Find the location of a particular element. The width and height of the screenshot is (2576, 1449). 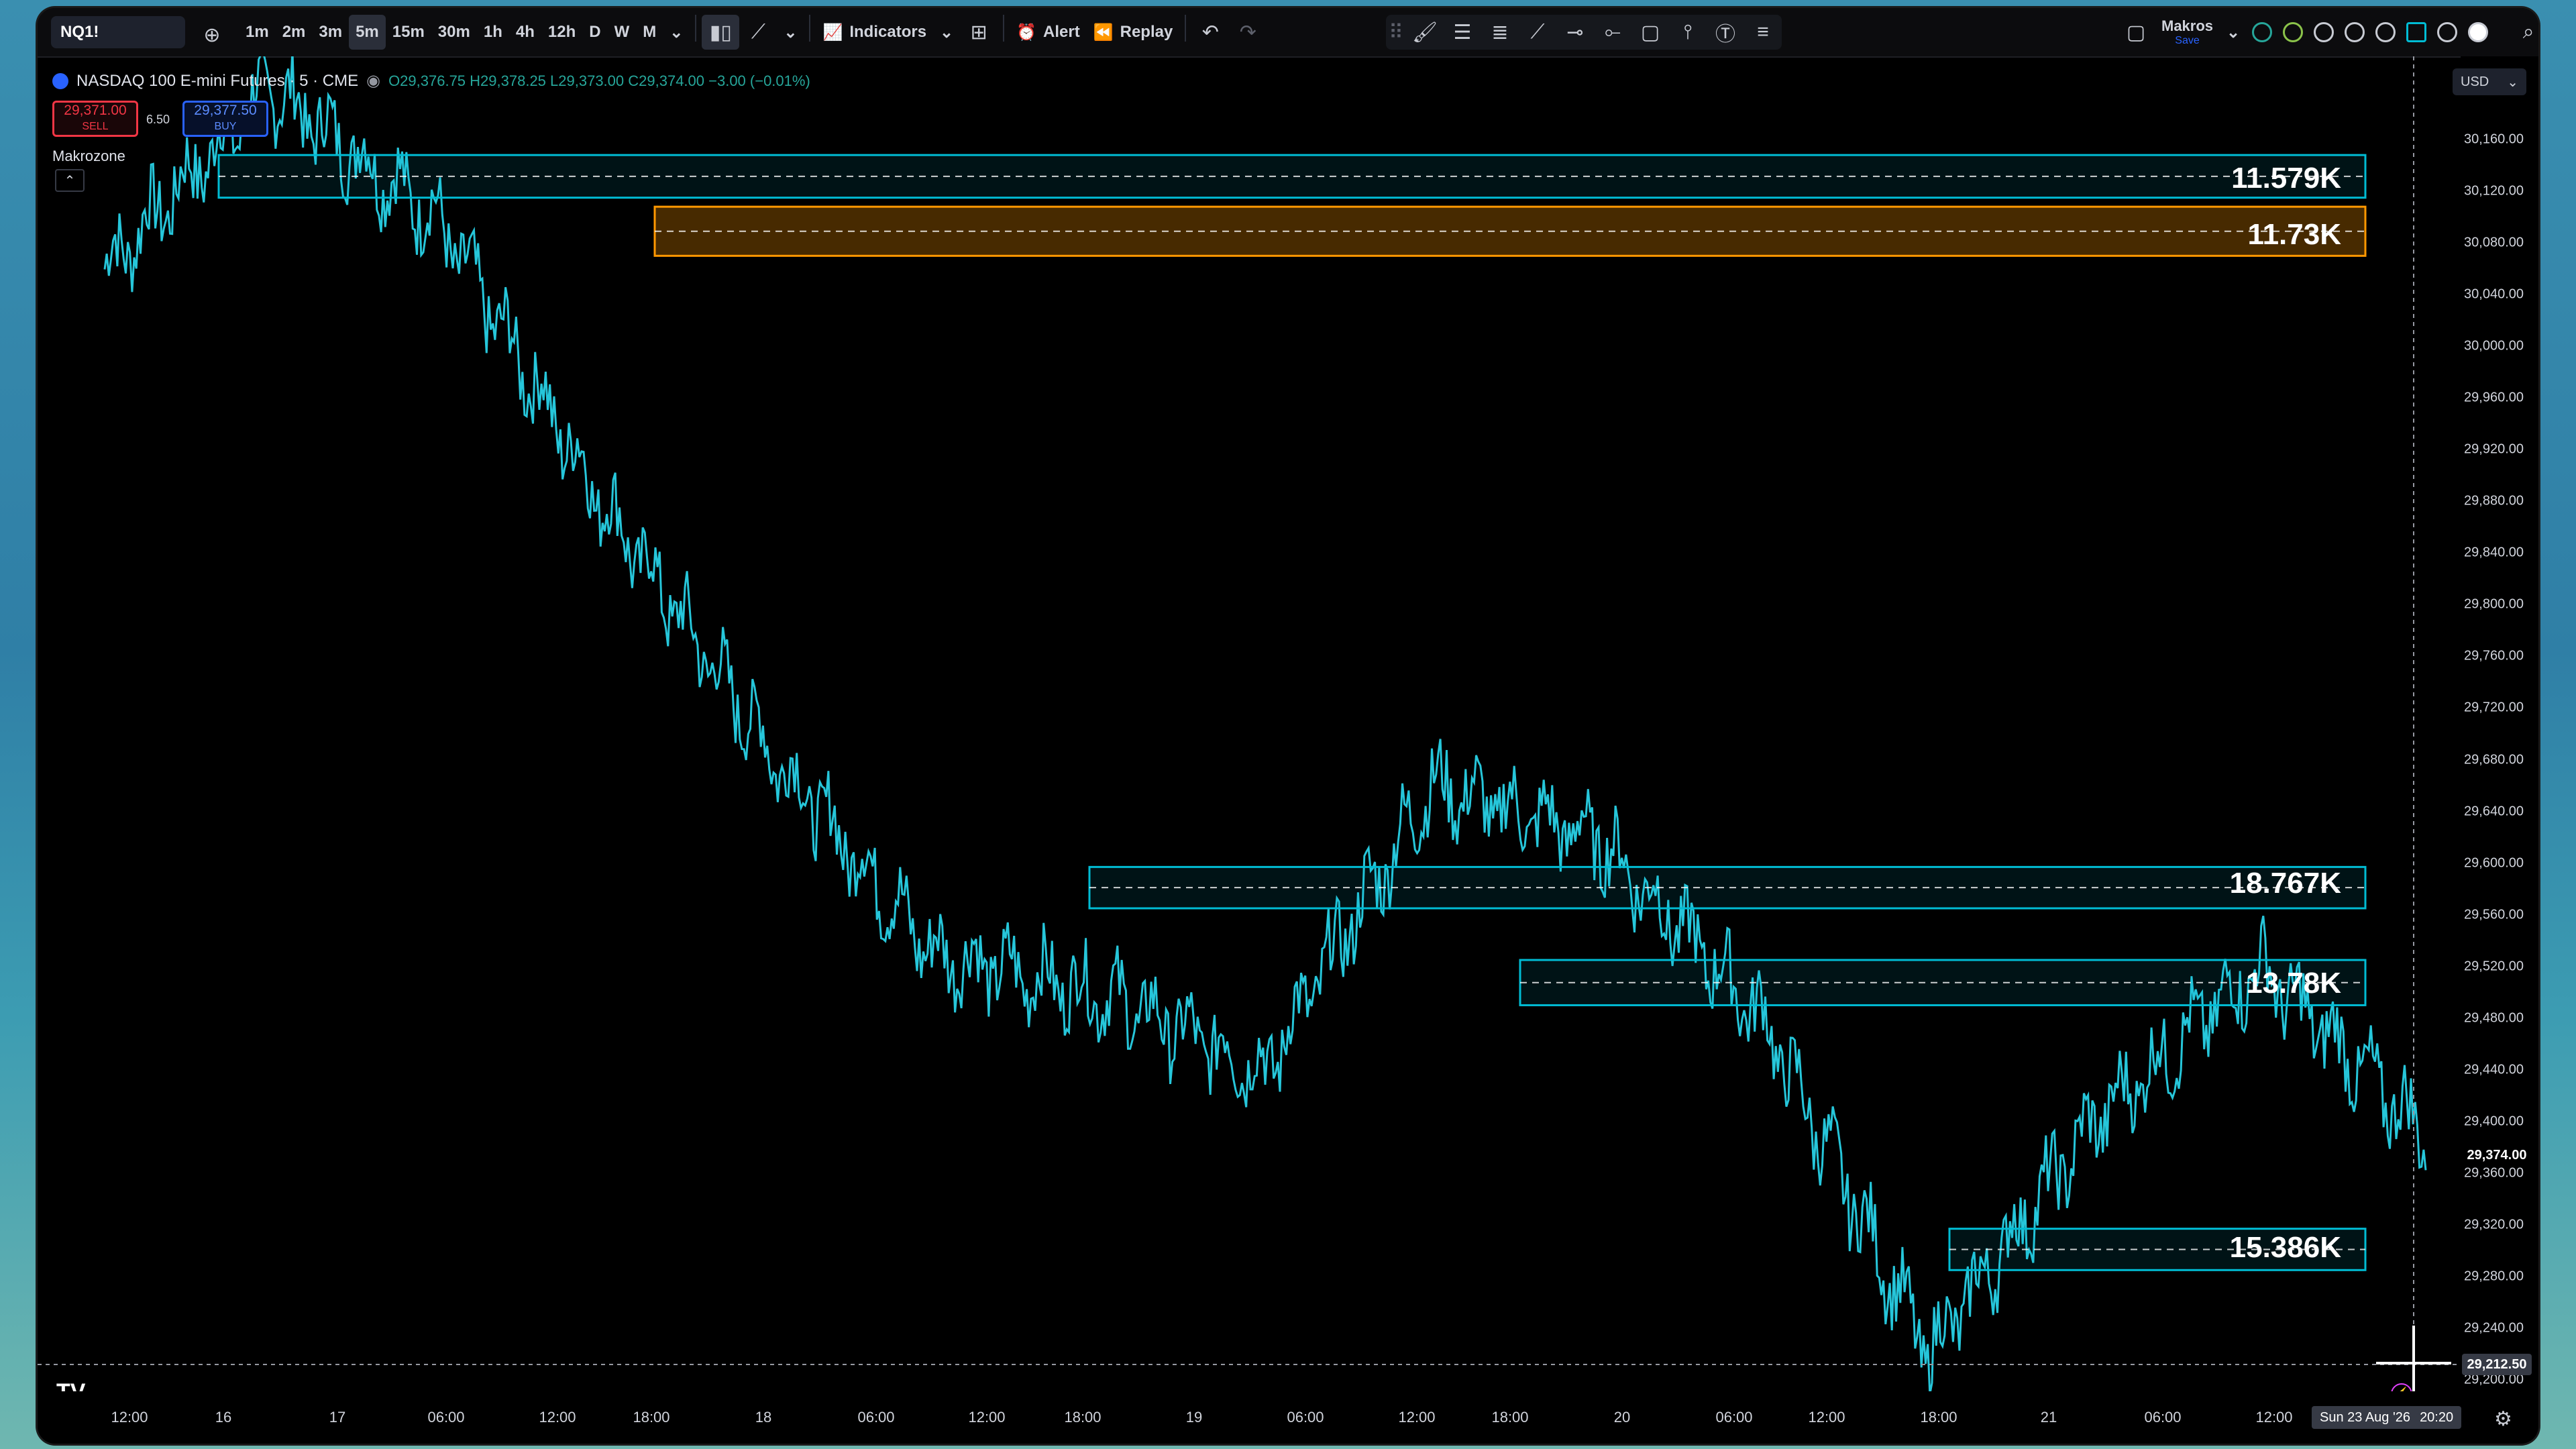

collapse-legend-button: ⌃ is located at coordinates (70, 180).